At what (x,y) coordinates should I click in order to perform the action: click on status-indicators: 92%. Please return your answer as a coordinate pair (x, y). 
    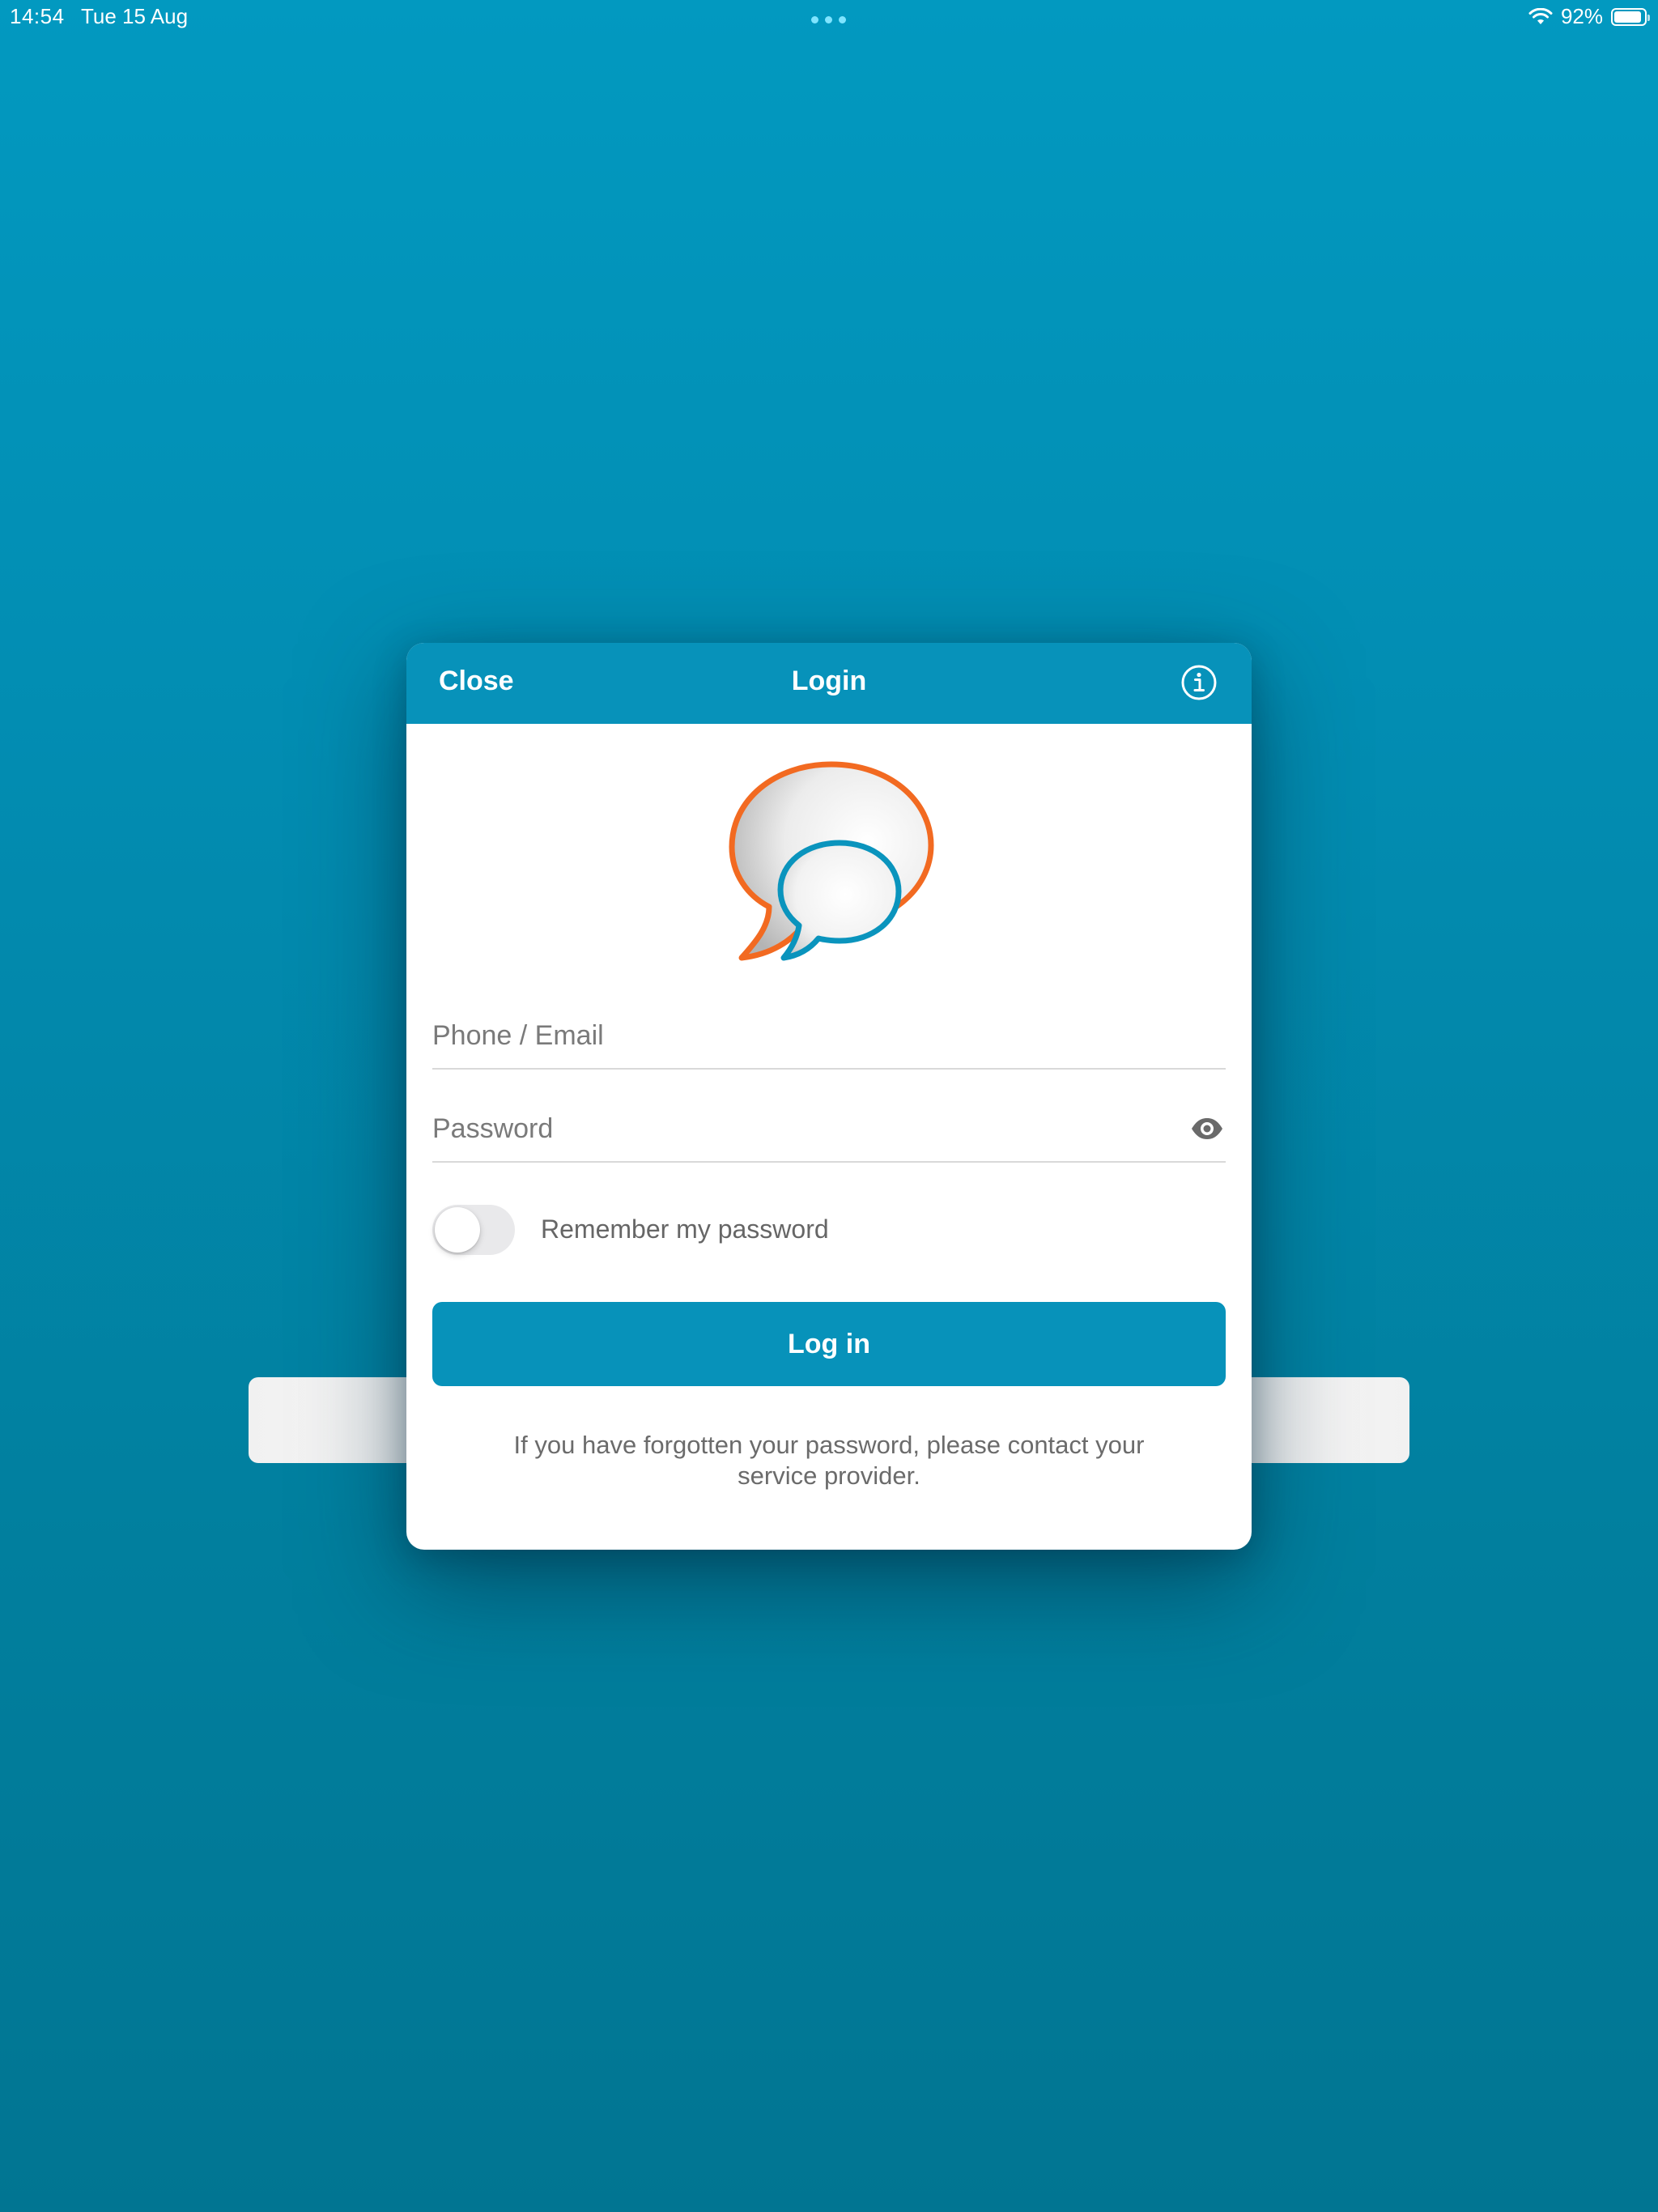
    Looking at the image, I should click on (1589, 16).